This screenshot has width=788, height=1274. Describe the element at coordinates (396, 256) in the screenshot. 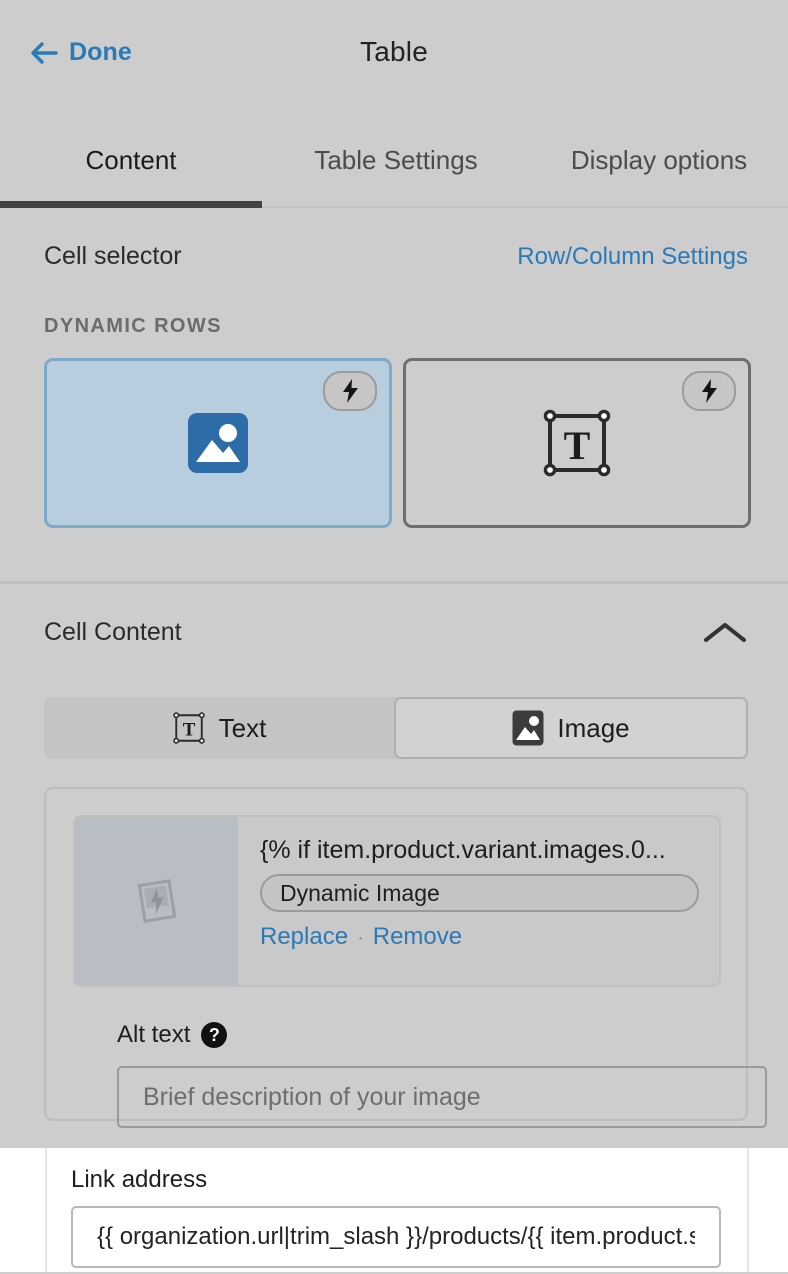

I see `cell-selector-header: Cell selector Row/Column Settings` at that location.